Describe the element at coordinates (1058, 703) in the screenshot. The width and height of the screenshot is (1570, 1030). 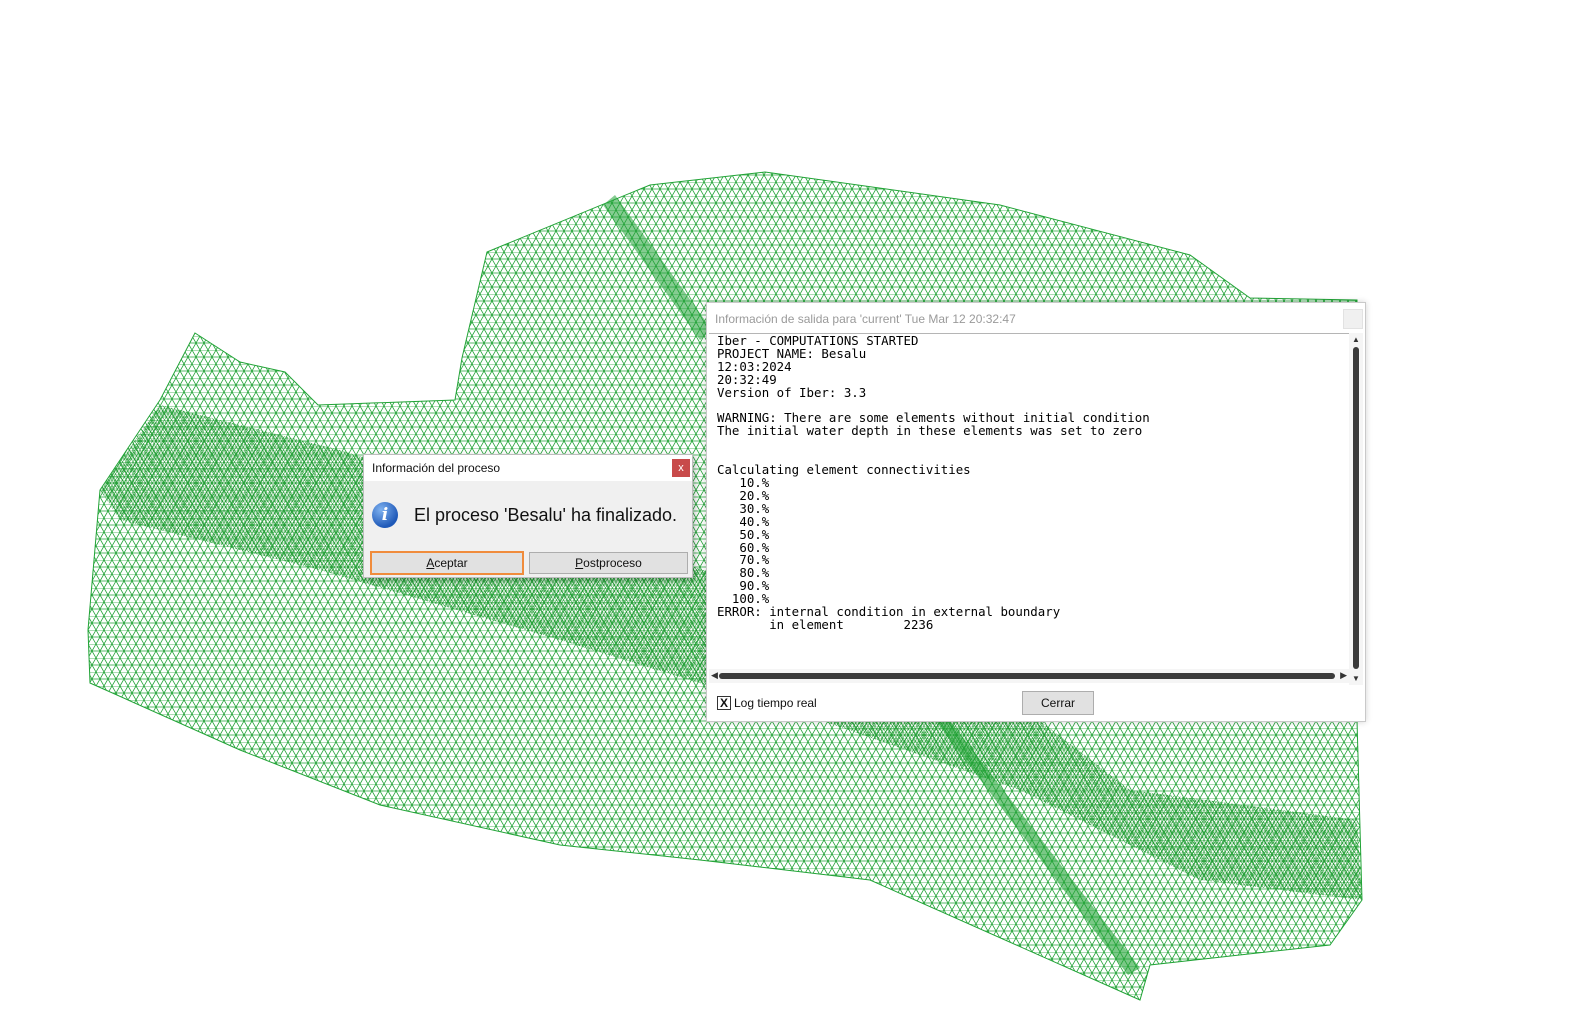
I see `close-button: Cerrar` at that location.